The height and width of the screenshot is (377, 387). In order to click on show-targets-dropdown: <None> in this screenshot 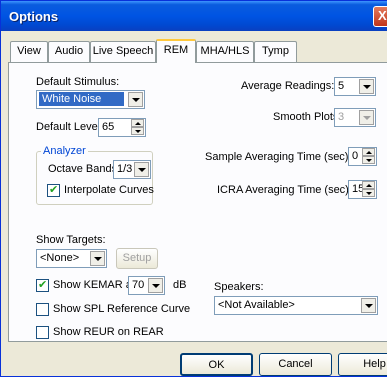, I will do `click(71, 258)`.